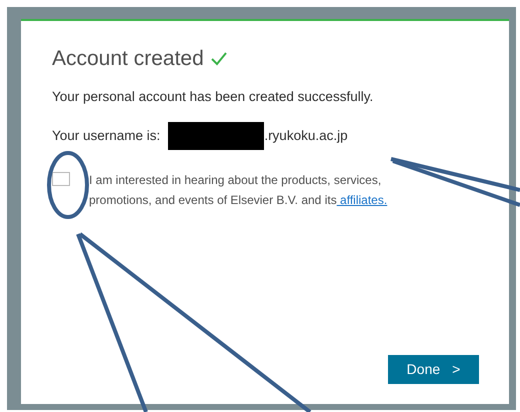 Image resolution: width=520 pixels, height=412 pixels. I want to click on done-button: Done >, so click(433, 369).